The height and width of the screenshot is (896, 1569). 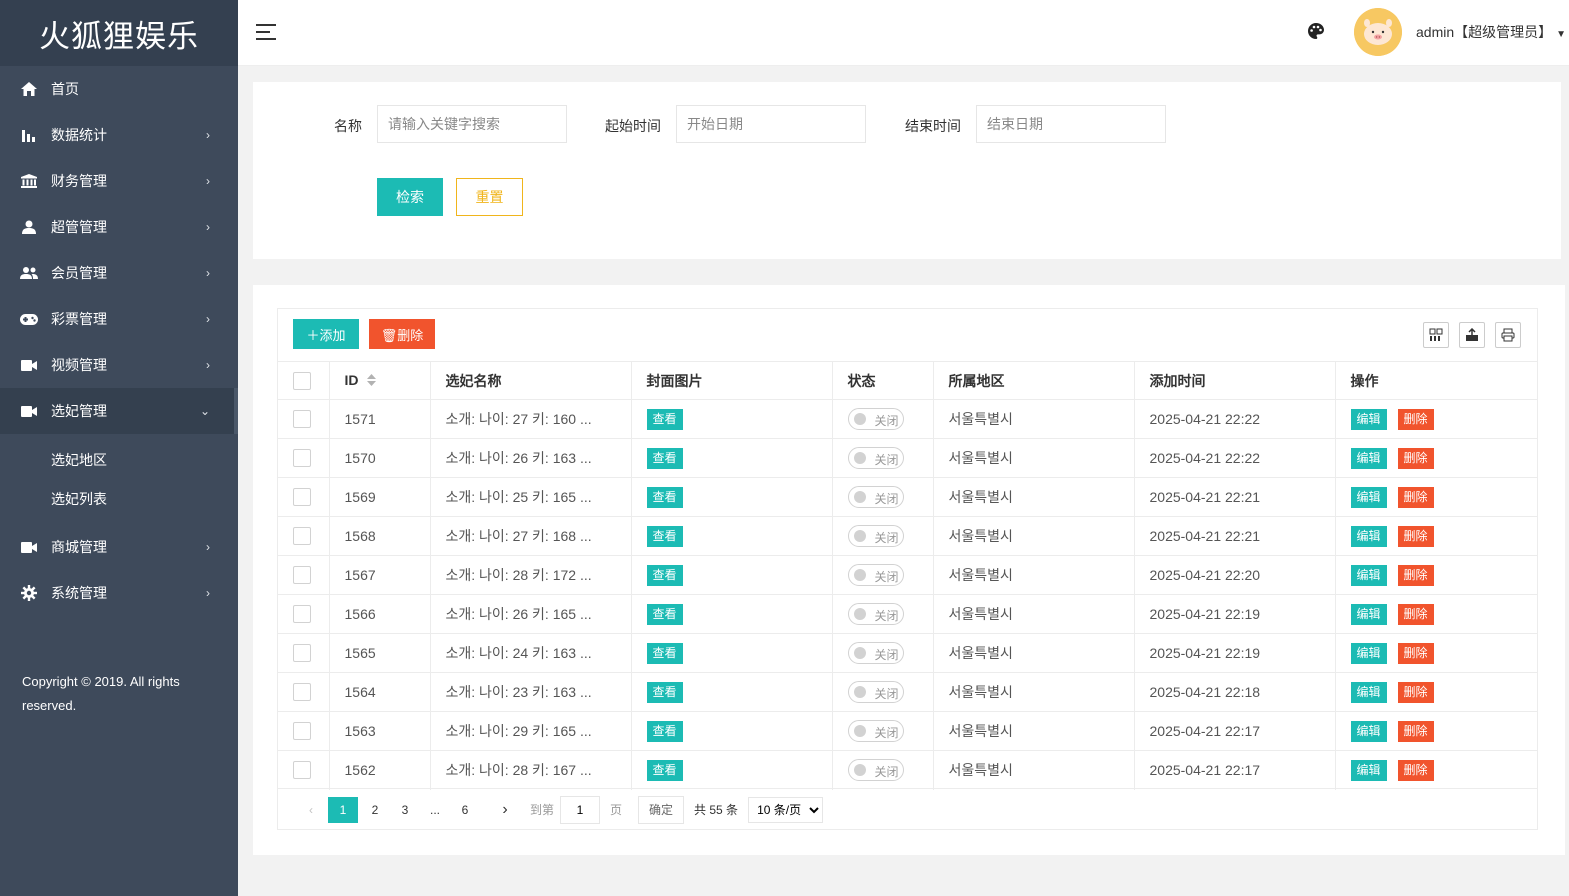 What do you see at coordinates (371, 381) in the screenshot?
I see `sort-icon` at bounding box center [371, 381].